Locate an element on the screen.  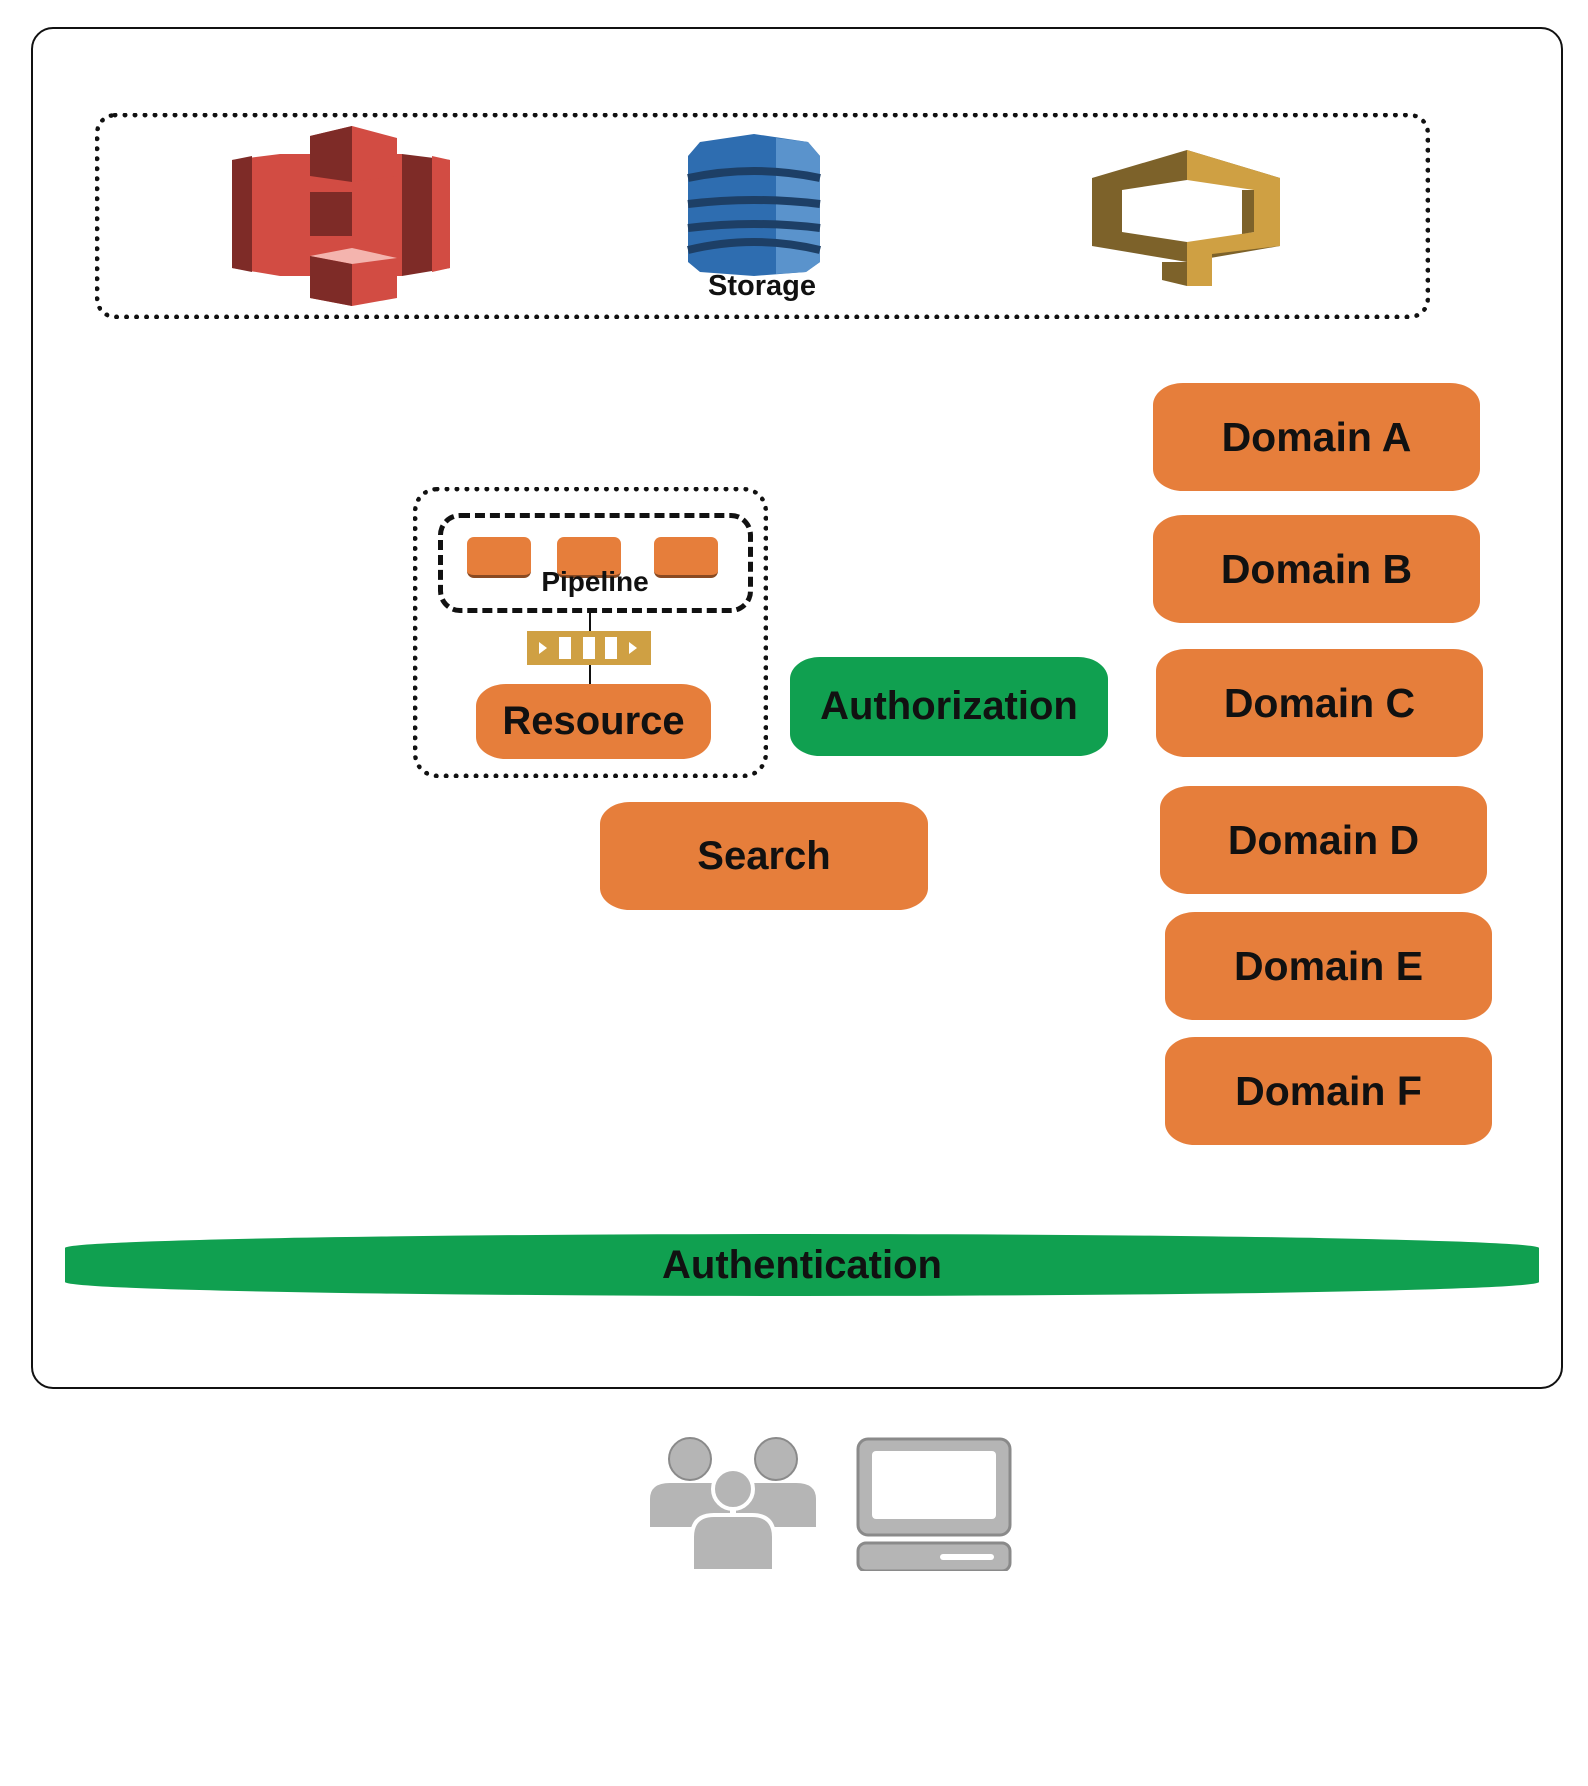
queue-icon is located at coordinates (589, 648).